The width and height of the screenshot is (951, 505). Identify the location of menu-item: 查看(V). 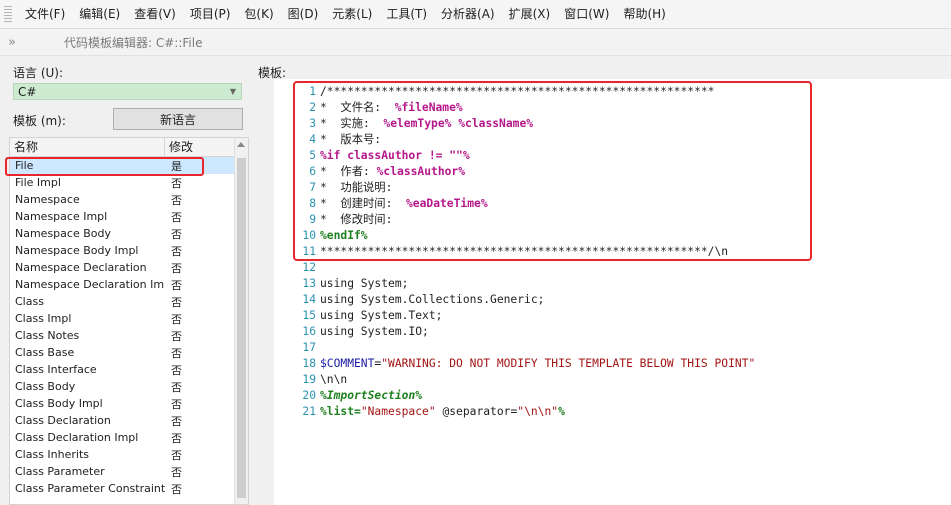
(155, 14).